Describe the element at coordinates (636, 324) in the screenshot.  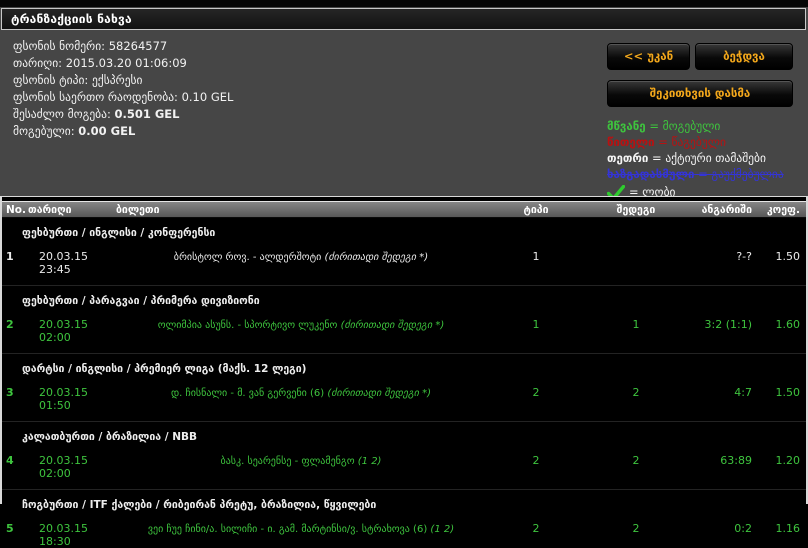
I see `row-result: 1` at that location.